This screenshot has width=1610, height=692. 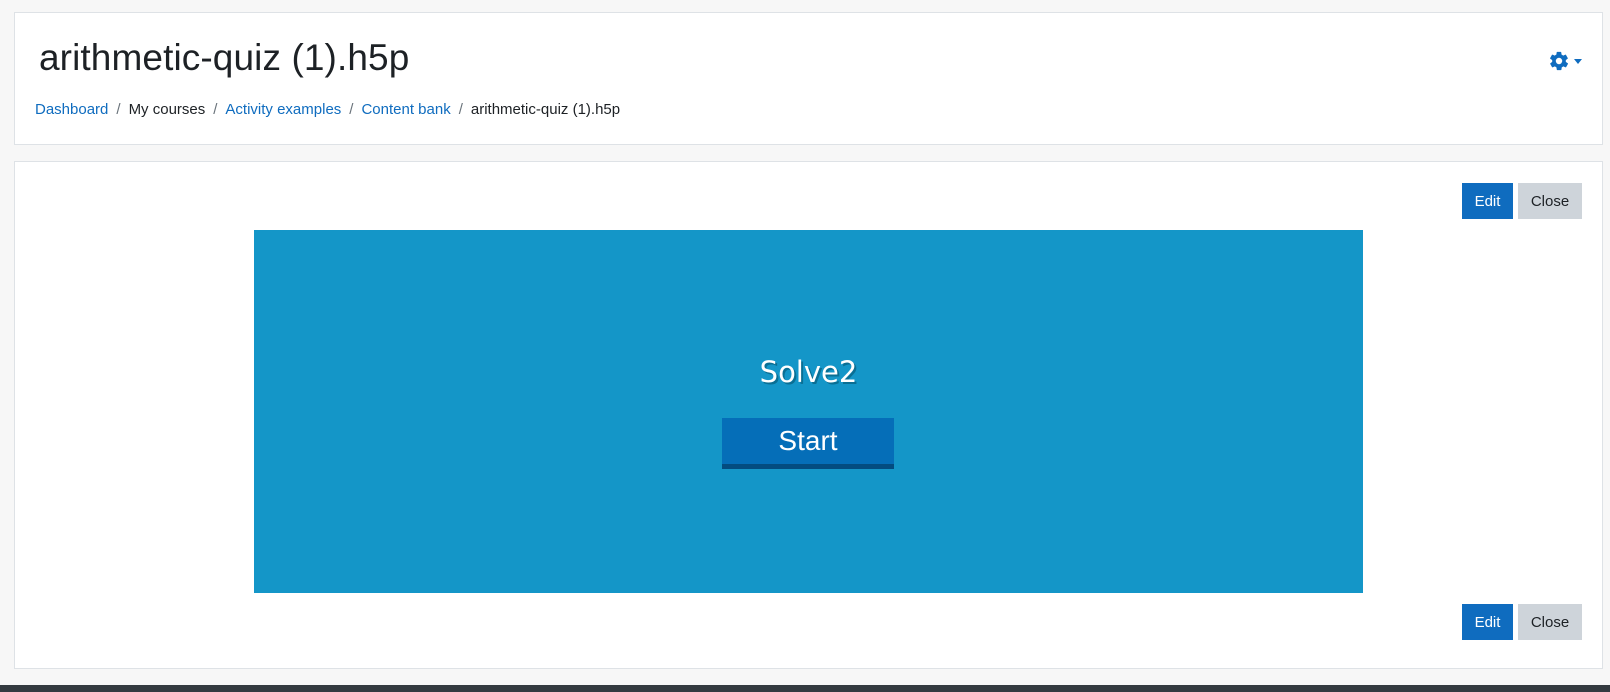 What do you see at coordinates (1578, 61) in the screenshot?
I see `caret-down-icon` at bounding box center [1578, 61].